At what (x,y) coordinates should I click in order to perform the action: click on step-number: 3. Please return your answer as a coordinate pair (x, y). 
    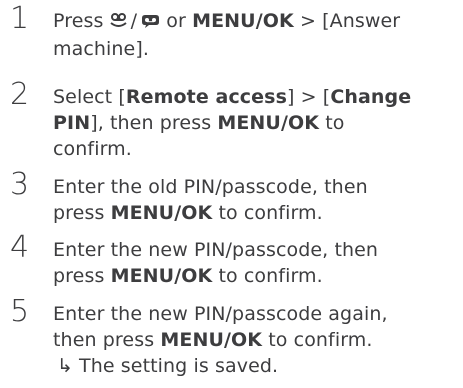
    Looking at the image, I should click on (20, 184).